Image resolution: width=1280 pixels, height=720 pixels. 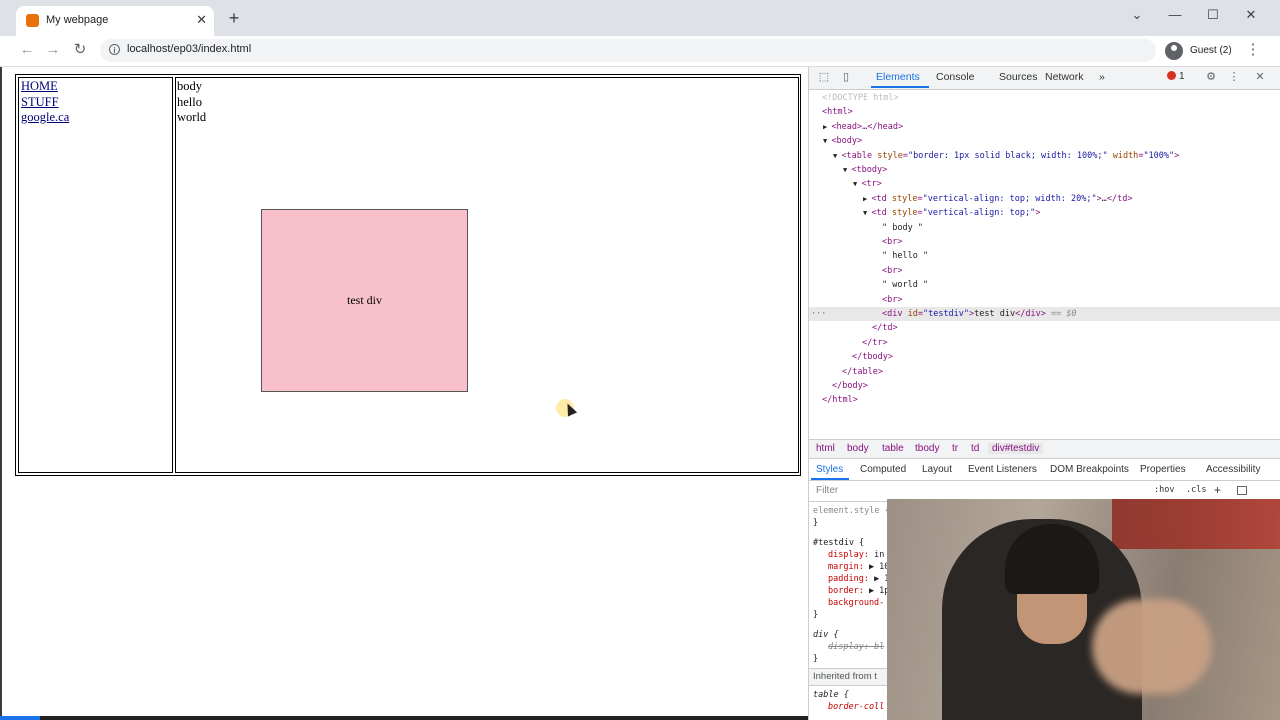 I want to click on css-property-value: ▶ 1p, so click(x=876, y=591).